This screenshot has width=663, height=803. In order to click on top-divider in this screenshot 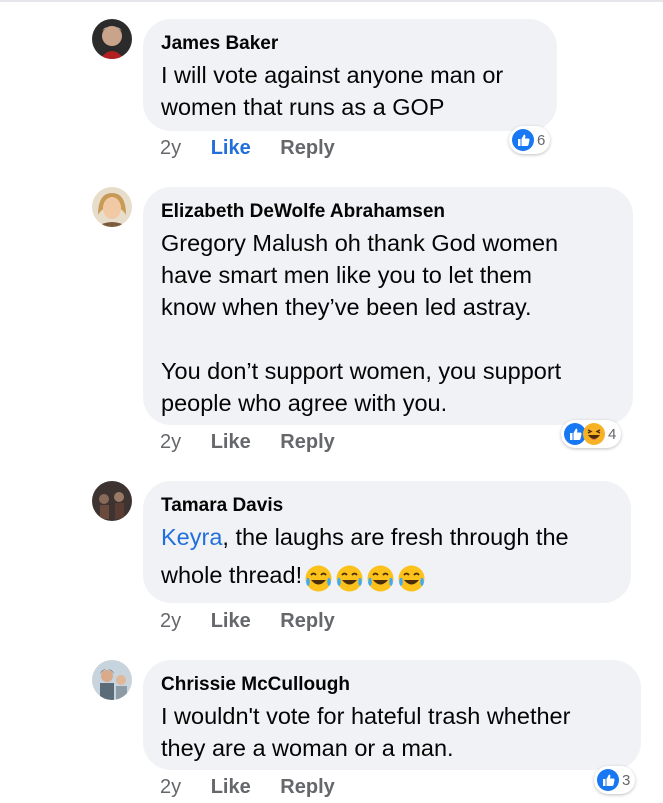, I will do `click(331, 1)`.